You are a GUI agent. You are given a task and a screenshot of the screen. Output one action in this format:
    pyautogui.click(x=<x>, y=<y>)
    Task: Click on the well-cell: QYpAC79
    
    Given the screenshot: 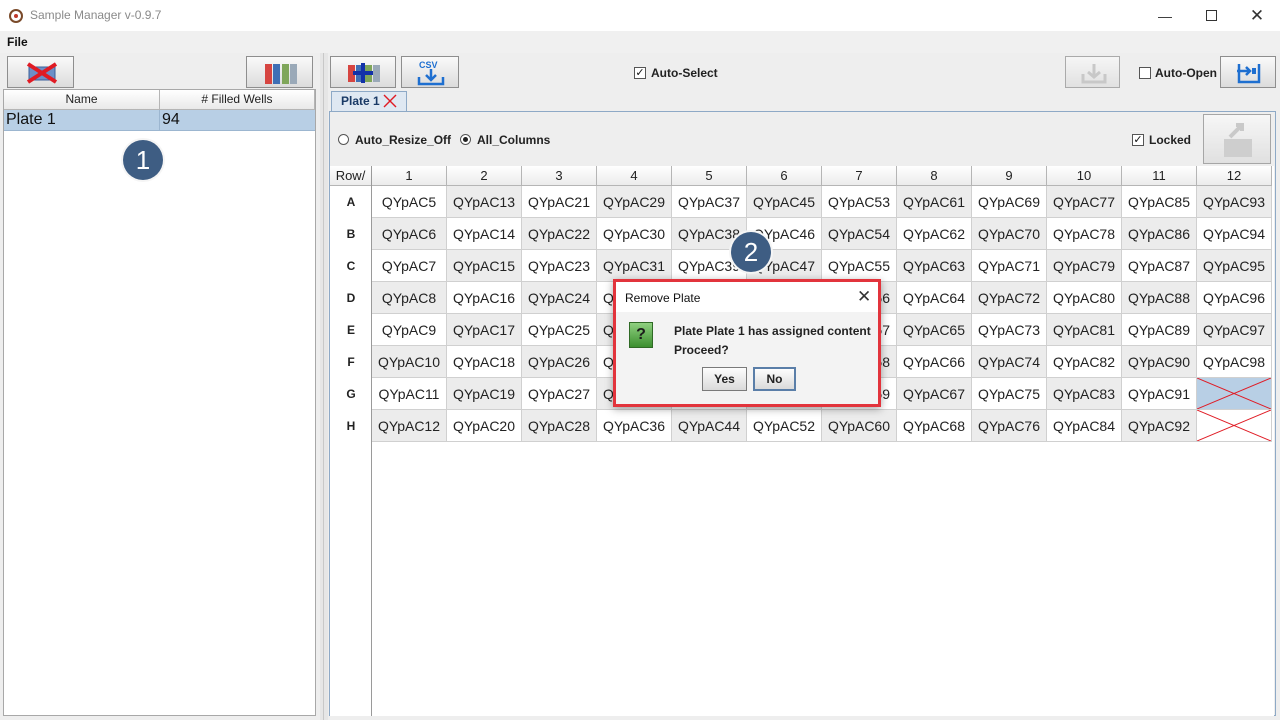 What is the action you would take?
    pyautogui.click(x=1084, y=266)
    